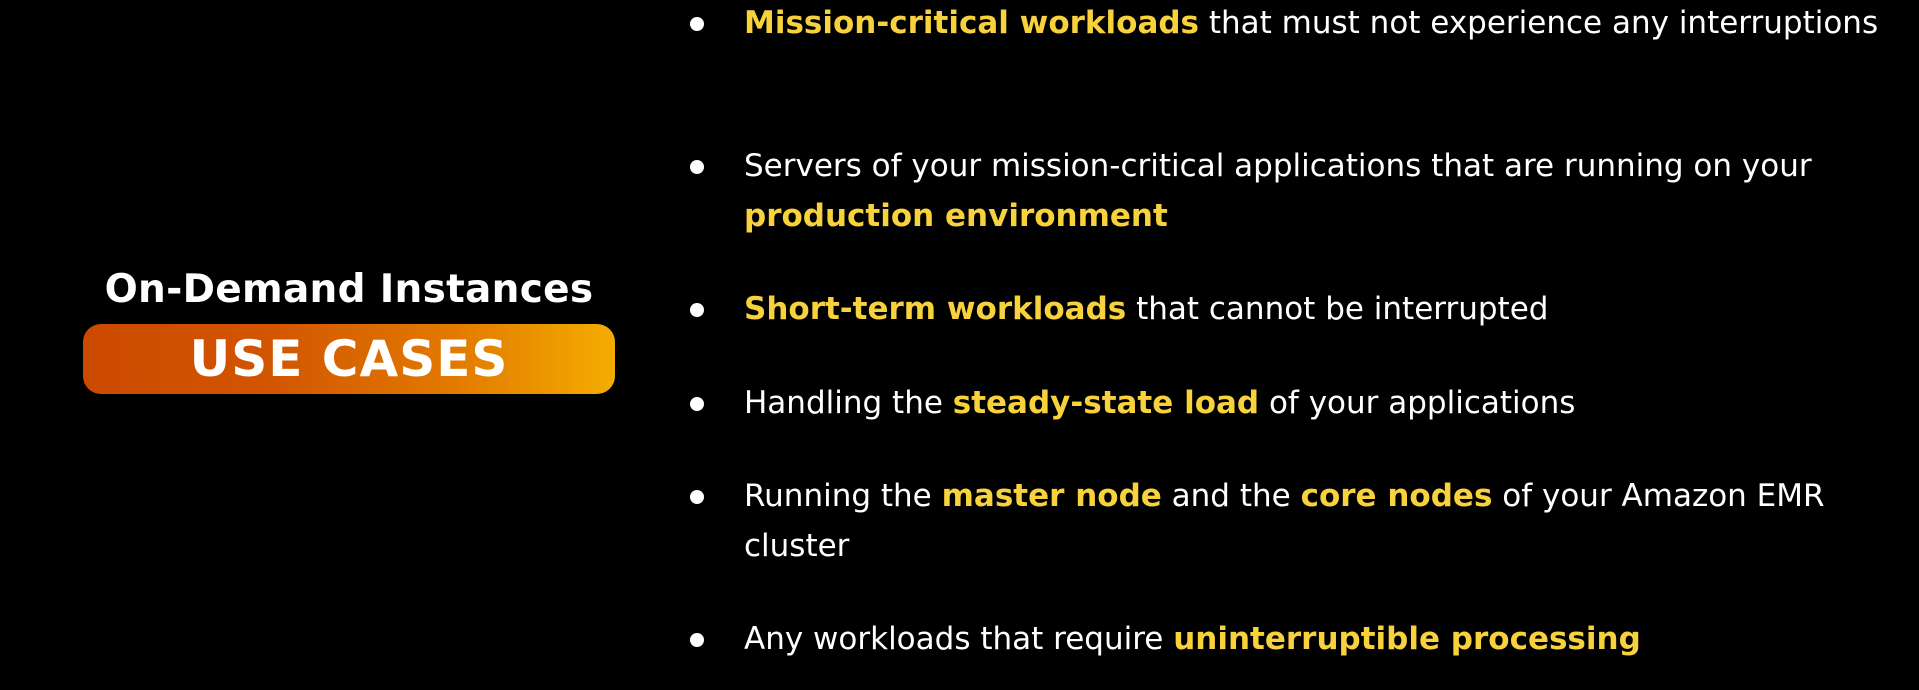 Image resolution: width=1919 pixels, height=690 pixels. What do you see at coordinates (1417, 403) in the screenshot?
I see `plain-text: of your applications` at bounding box center [1417, 403].